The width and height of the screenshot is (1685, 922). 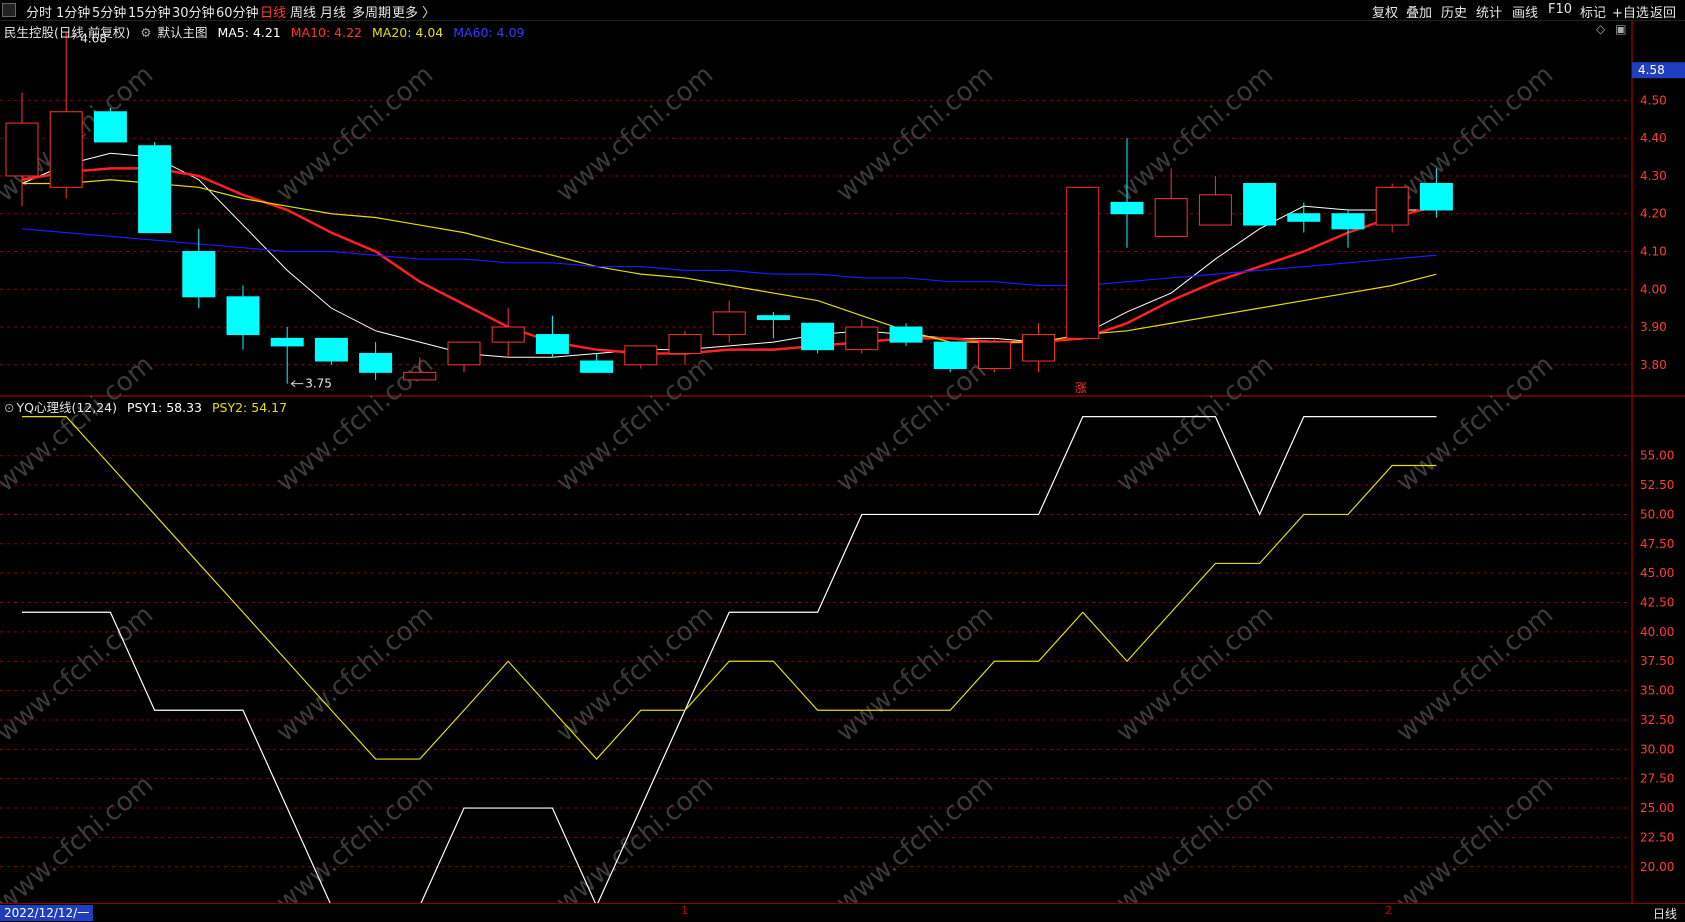 What do you see at coordinates (164, 407) in the screenshot?
I see `psy1-value: PSY1: 58.33` at bounding box center [164, 407].